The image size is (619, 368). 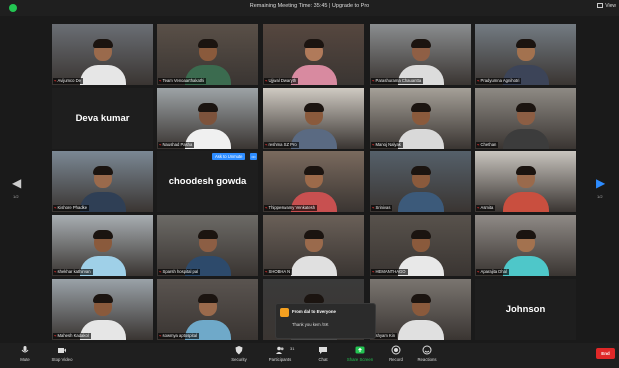 I want to click on stop-video-button: Stop Video, so click(x=62, y=353).